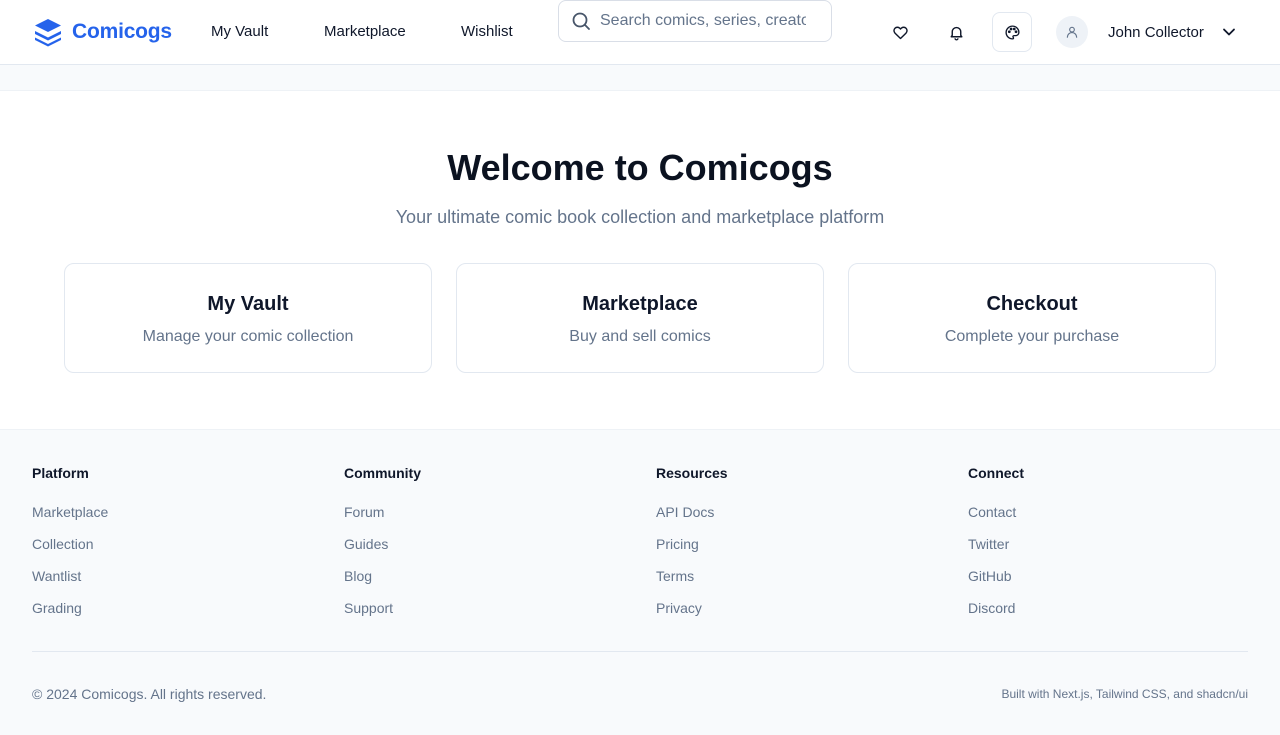 This screenshot has height=735, width=1280. I want to click on notifications-button, so click(956, 32).